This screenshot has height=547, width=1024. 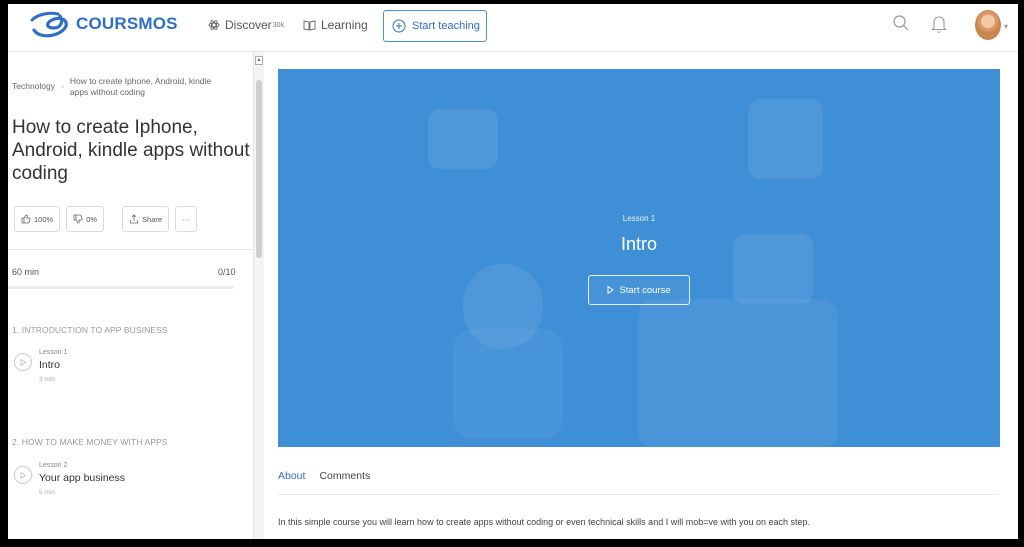 I want to click on content-tabs: About Comments, so click(x=324, y=476).